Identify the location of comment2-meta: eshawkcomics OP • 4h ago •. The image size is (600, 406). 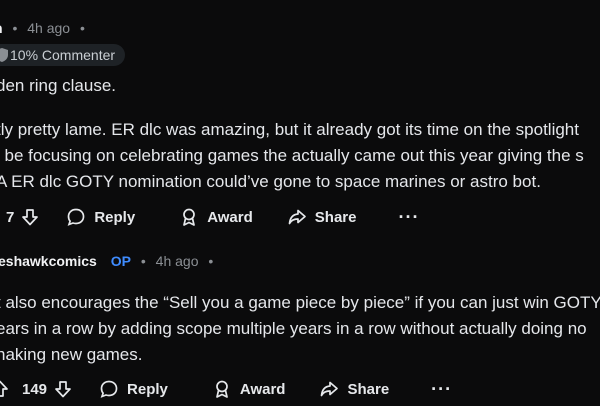
(109, 261).